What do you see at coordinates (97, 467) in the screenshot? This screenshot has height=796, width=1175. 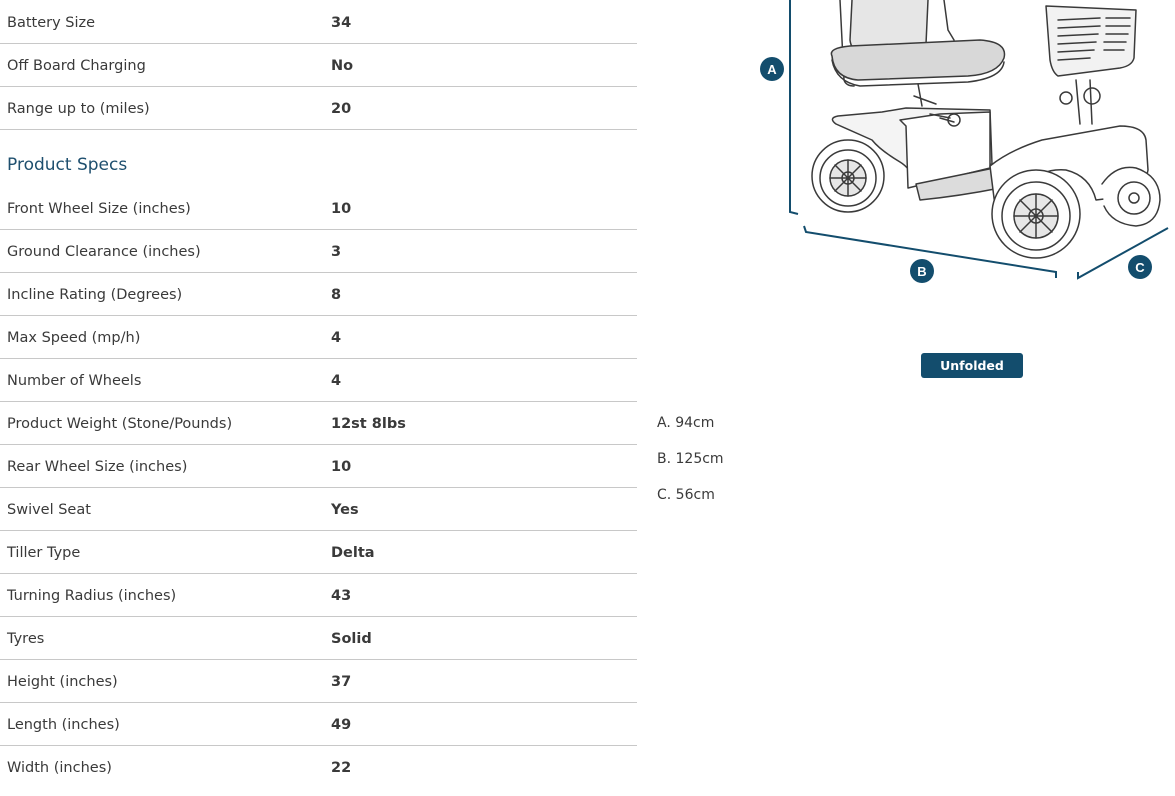 I see `spec-label: Rear Wheel Size (inches)` at bounding box center [97, 467].